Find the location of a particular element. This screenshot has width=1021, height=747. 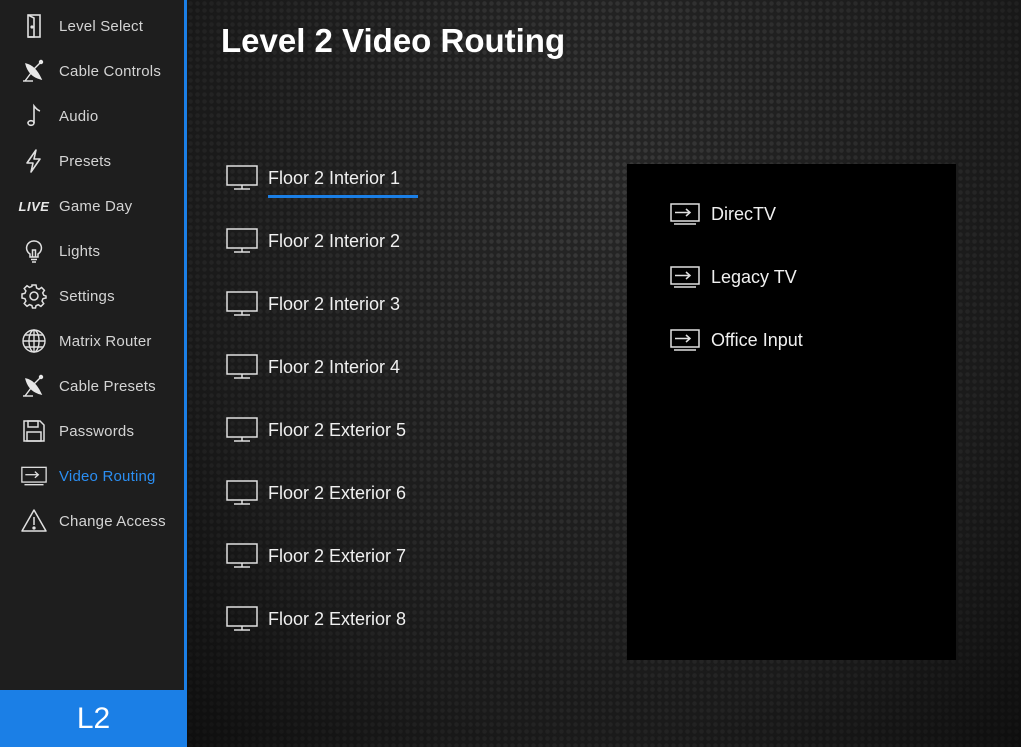

nav-item-matrix-router: Matrix Router is located at coordinates (92, 341).